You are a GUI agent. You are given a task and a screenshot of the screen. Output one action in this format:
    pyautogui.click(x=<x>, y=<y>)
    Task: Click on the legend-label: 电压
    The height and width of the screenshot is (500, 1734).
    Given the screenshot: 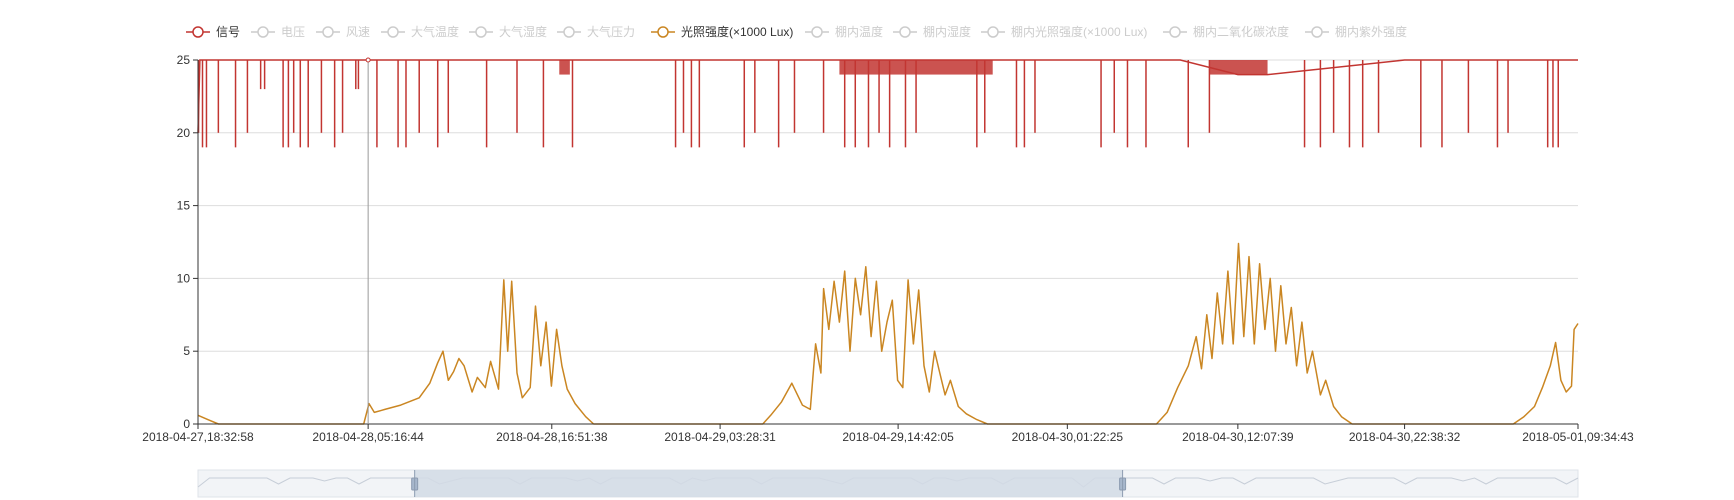 What is the action you would take?
    pyautogui.click(x=293, y=32)
    